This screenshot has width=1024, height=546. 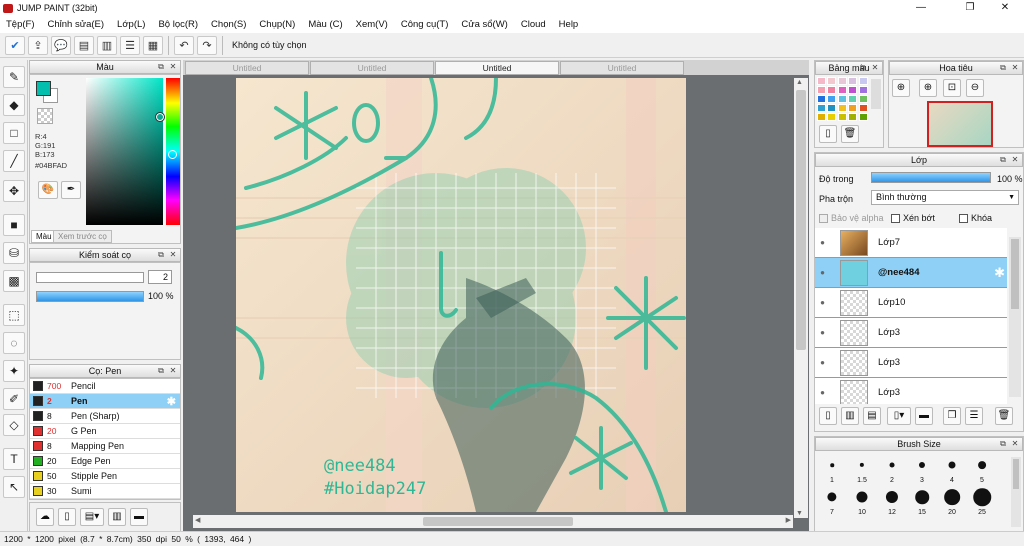 I want to click on menu-filter: Bộ lọc(R), so click(x=178, y=24).